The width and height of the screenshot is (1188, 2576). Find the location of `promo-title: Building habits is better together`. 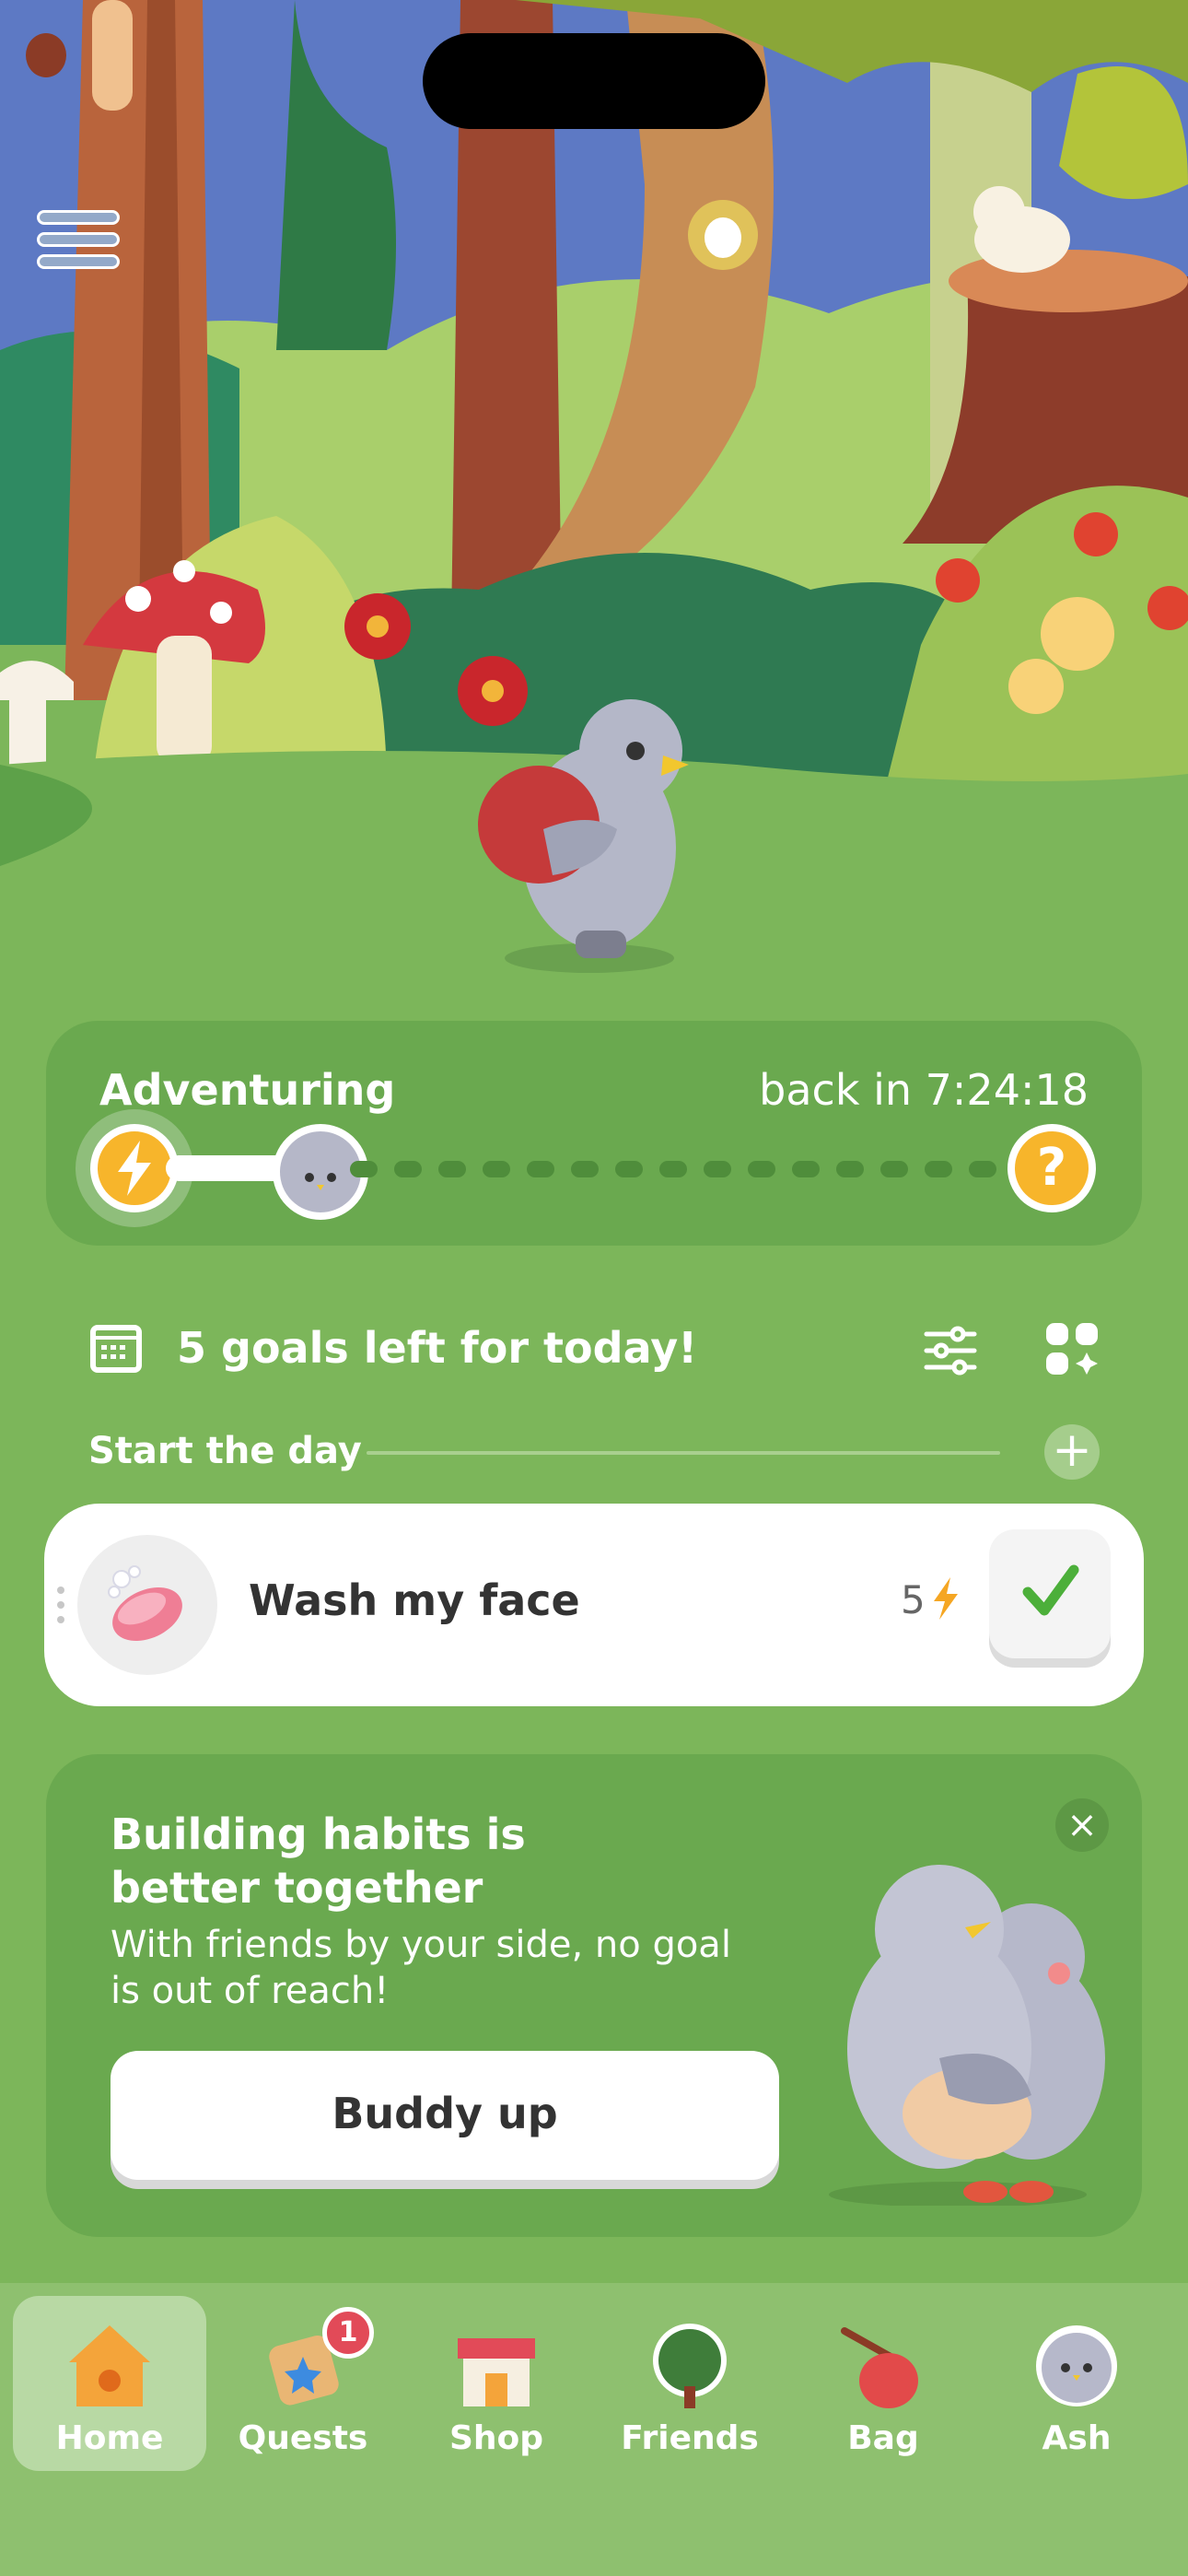

promo-title: Building habits is better together is located at coordinates (318, 1861).